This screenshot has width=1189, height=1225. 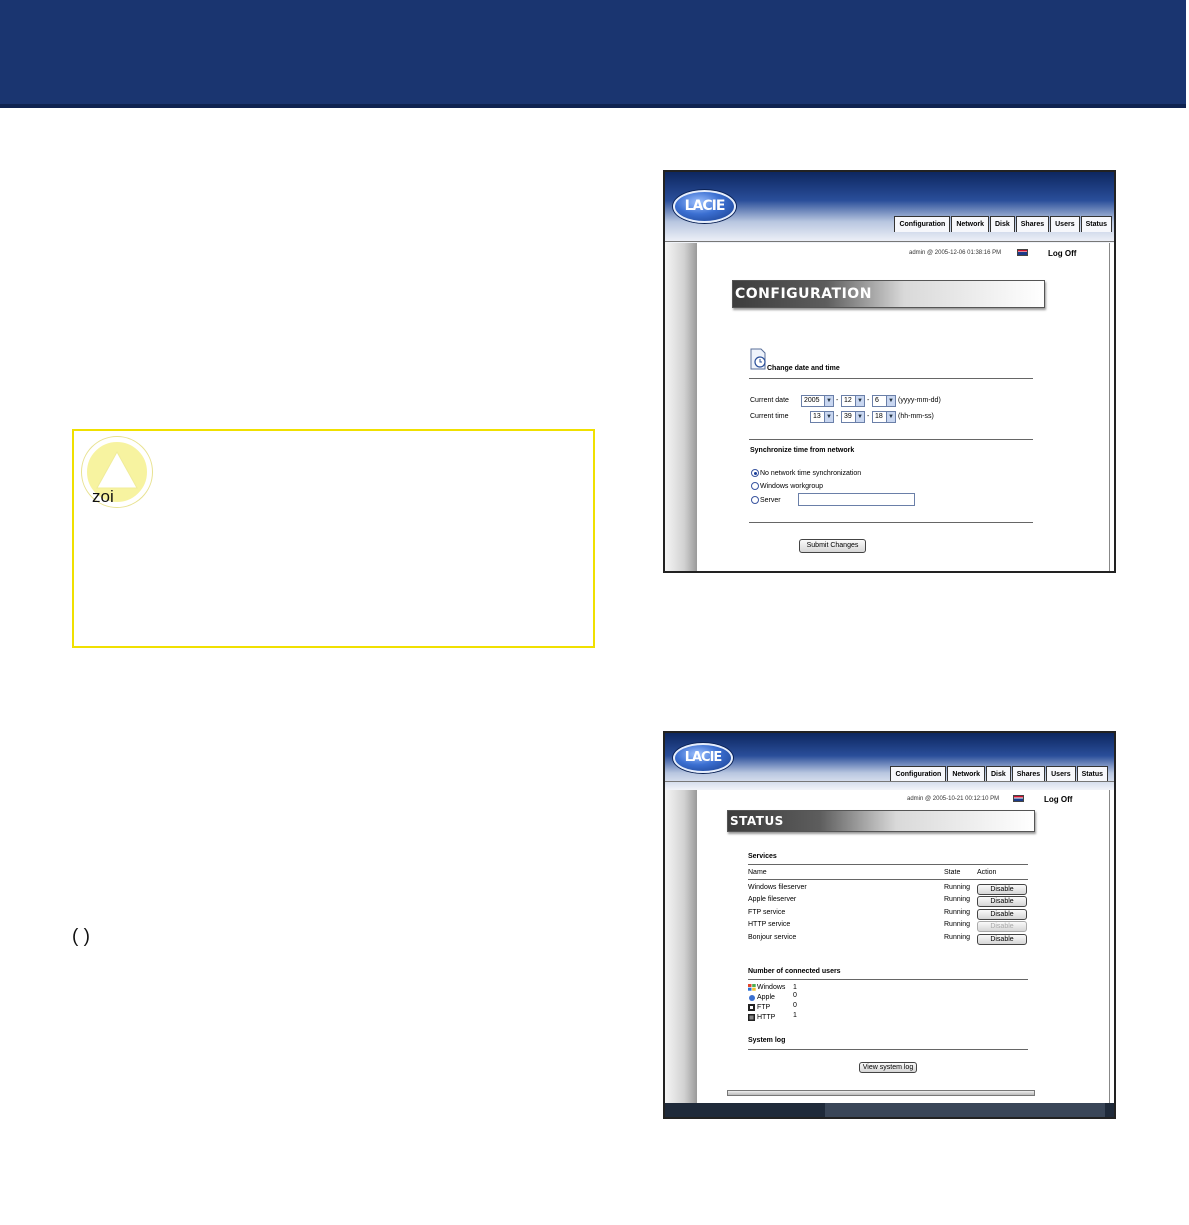 I want to click on time-format-hint: (hh-mm-ss), so click(x=916, y=416).